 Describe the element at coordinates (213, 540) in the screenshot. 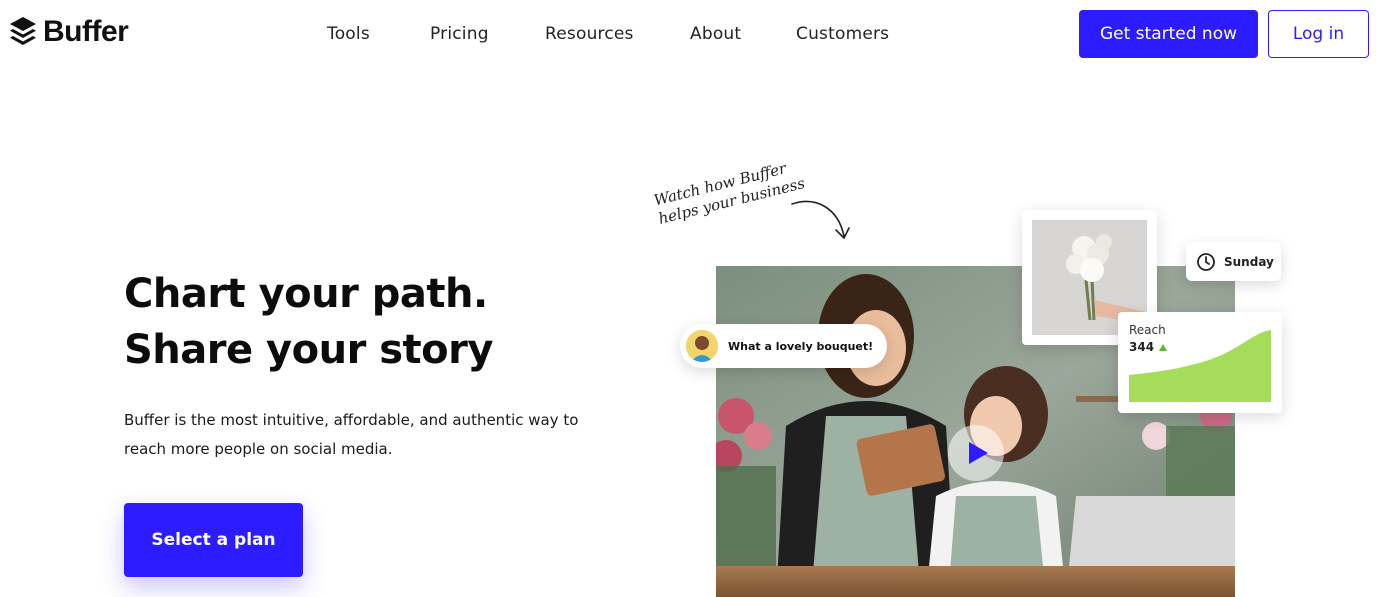

I see `select-plan-button: Select a plan` at that location.